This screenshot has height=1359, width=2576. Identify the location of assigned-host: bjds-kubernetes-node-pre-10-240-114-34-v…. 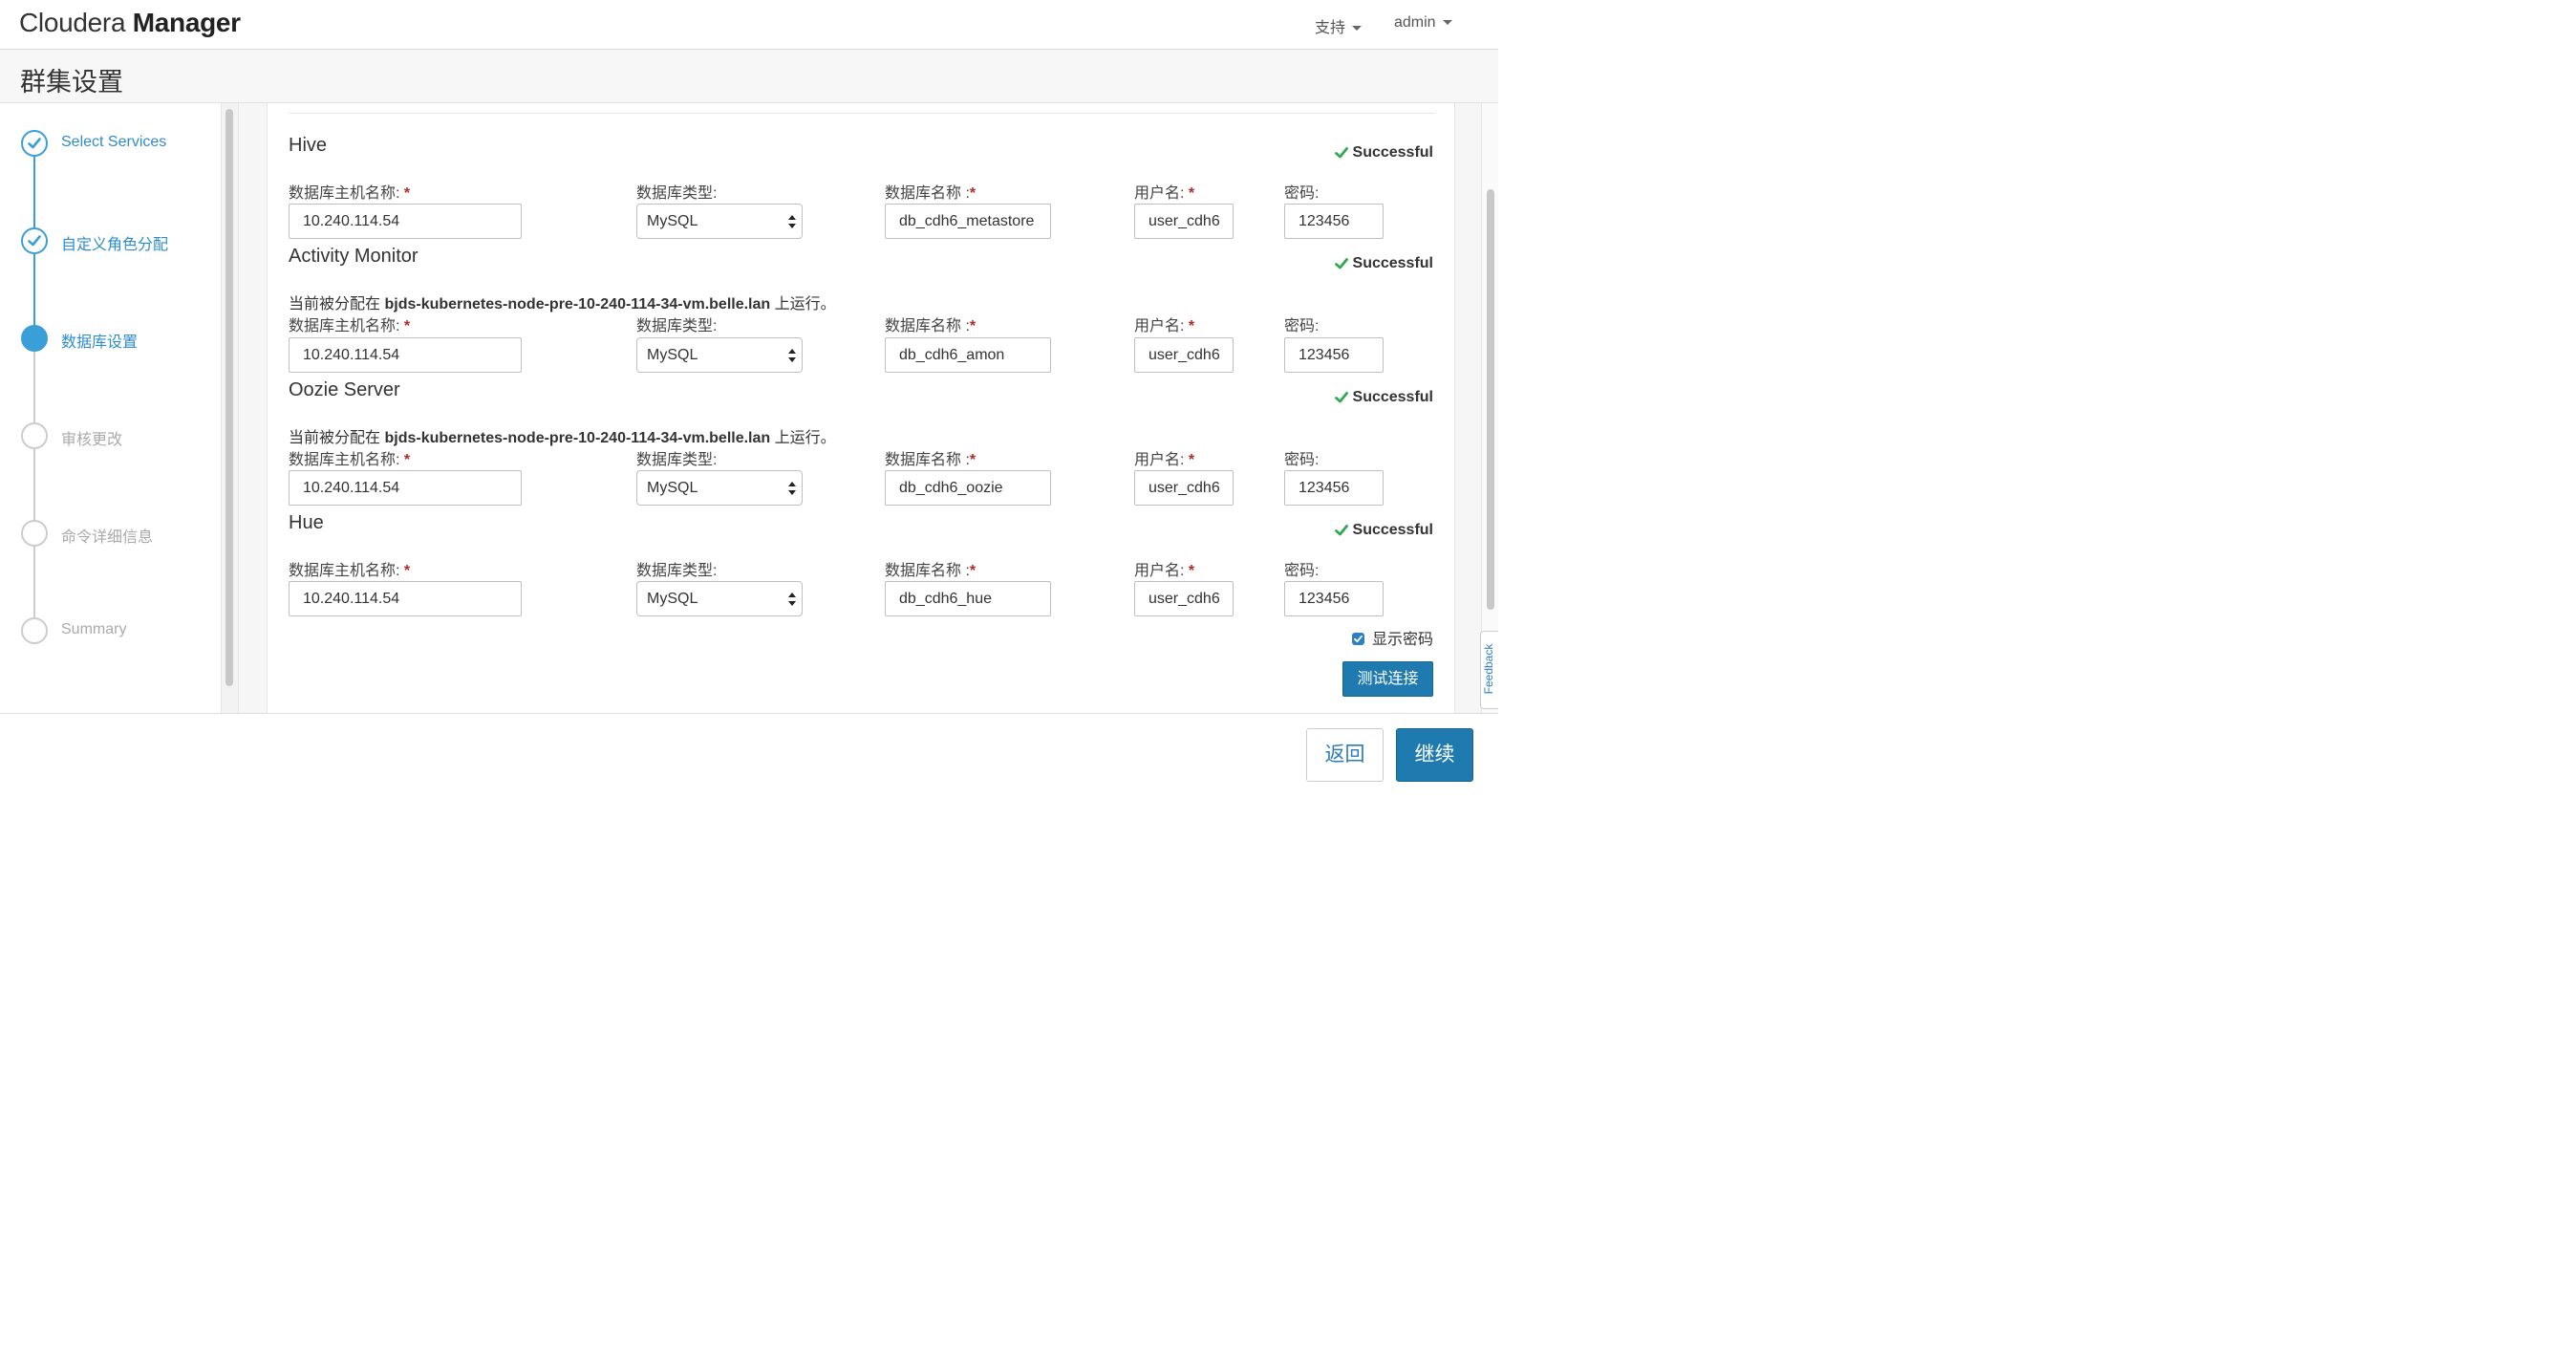
(577, 438).